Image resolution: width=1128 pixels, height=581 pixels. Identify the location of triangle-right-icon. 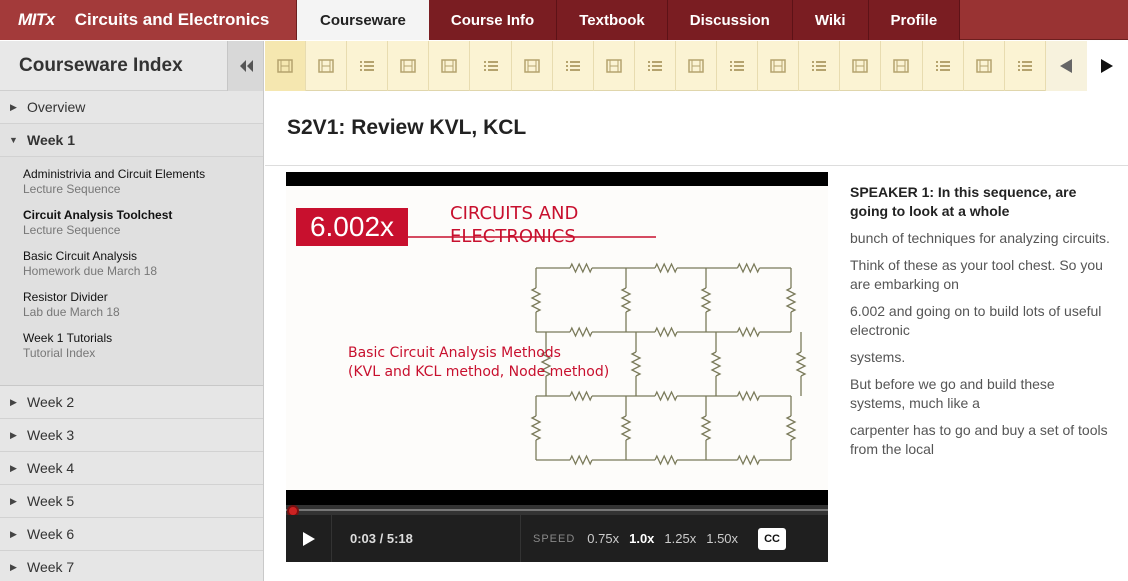
(1107, 66).